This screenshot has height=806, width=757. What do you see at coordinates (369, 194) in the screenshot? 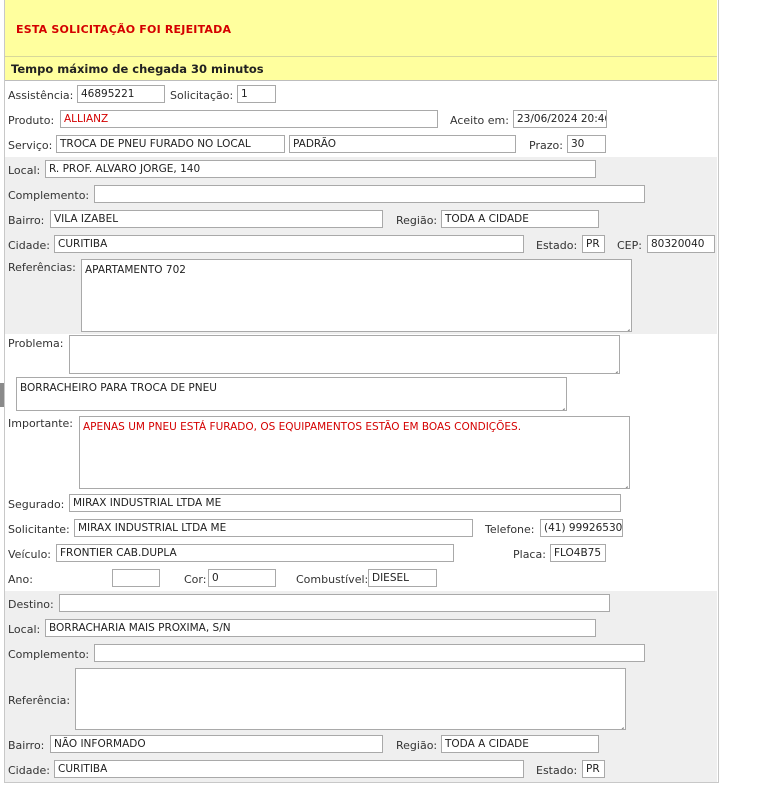
I see `complemento-field` at bounding box center [369, 194].